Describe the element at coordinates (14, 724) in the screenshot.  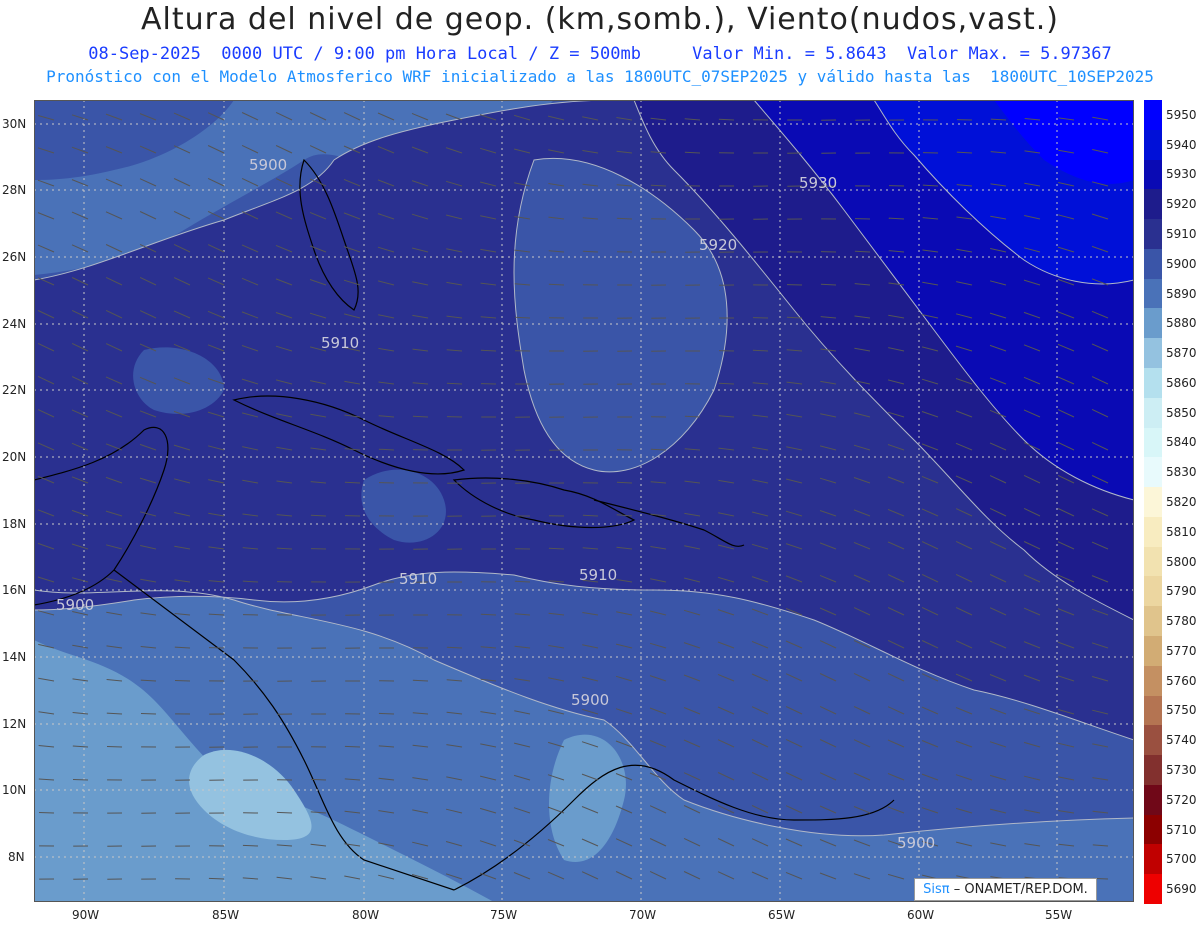
I see `lat-label: 12N` at that location.